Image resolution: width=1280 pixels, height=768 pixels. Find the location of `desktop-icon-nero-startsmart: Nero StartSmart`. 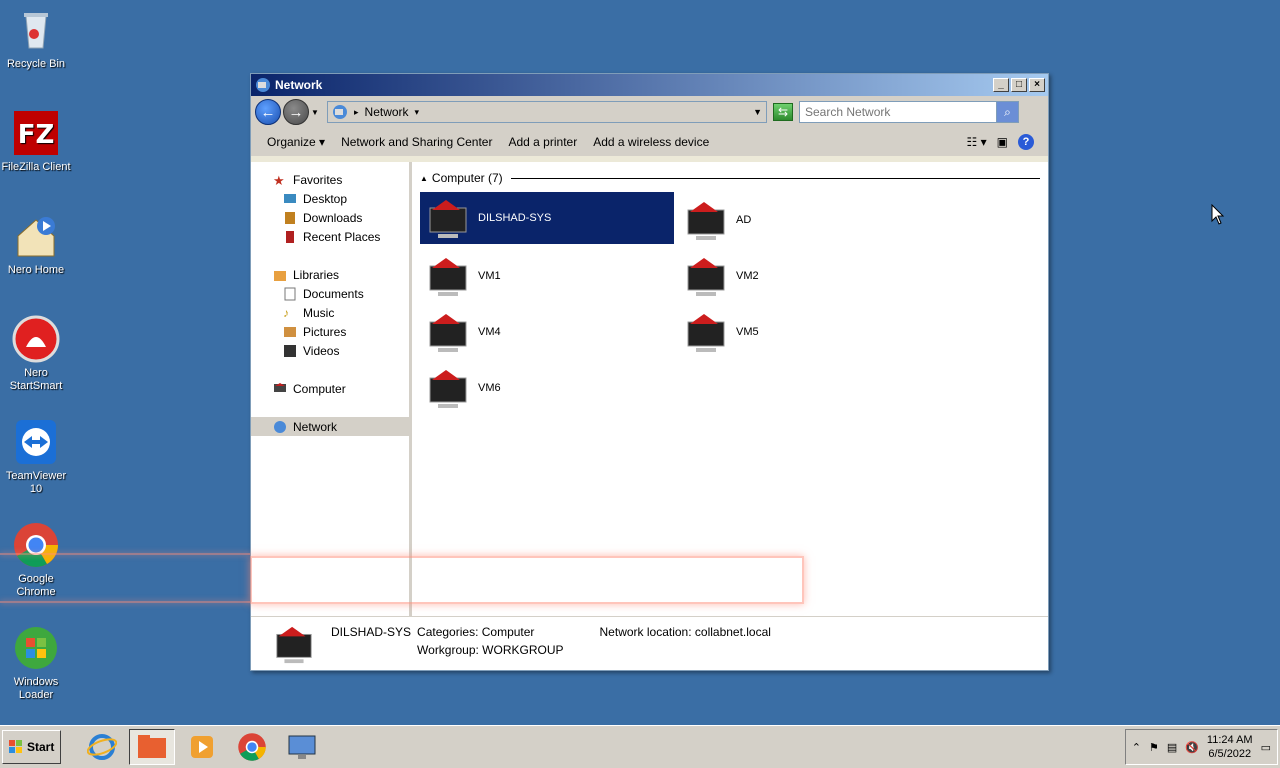

desktop-icon-nero-startsmart: Nero StartSmart is located at coordinates (36, 354).